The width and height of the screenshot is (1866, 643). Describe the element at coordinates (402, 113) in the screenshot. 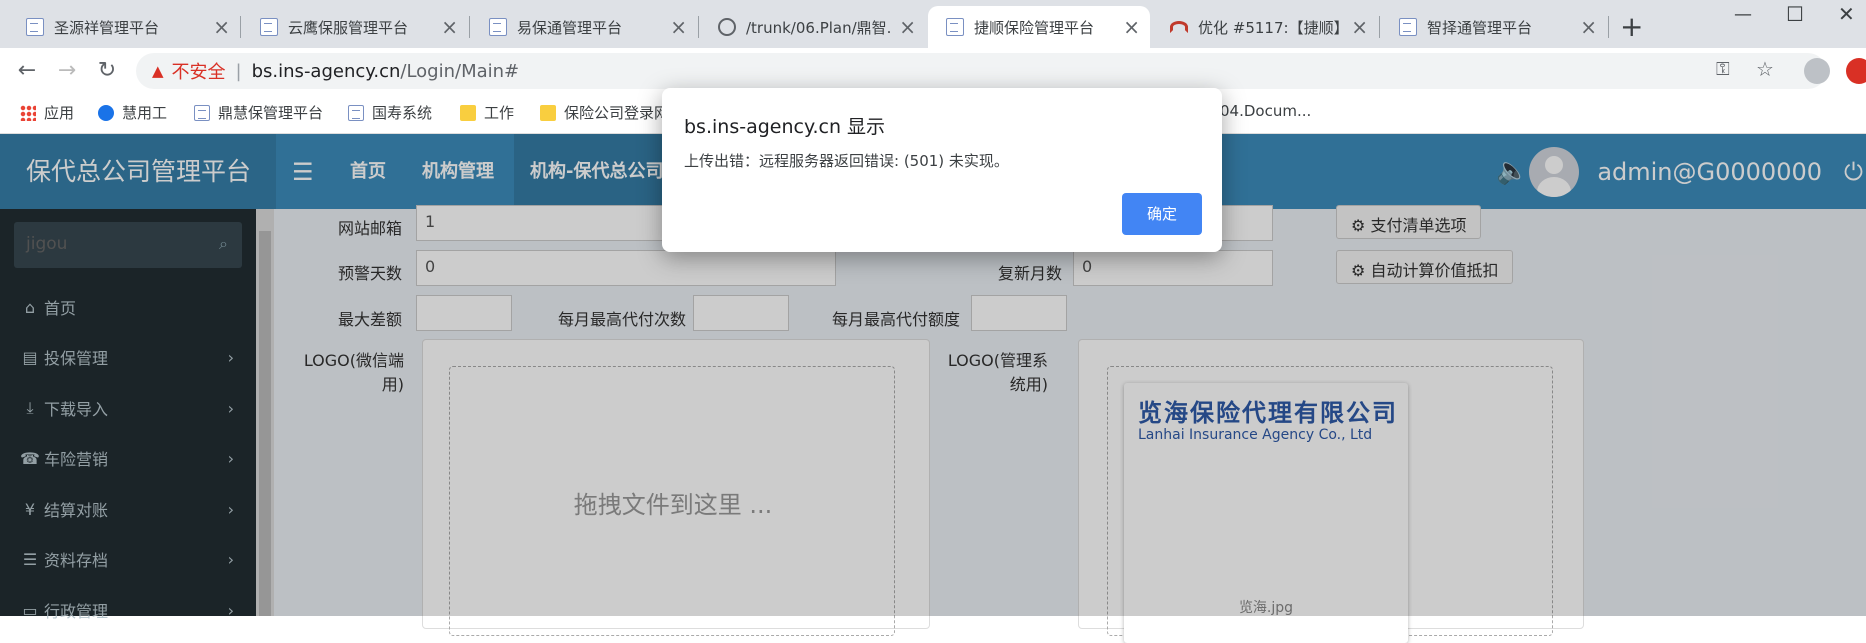

I see `bookmark-label: 国寿系统` at that location.